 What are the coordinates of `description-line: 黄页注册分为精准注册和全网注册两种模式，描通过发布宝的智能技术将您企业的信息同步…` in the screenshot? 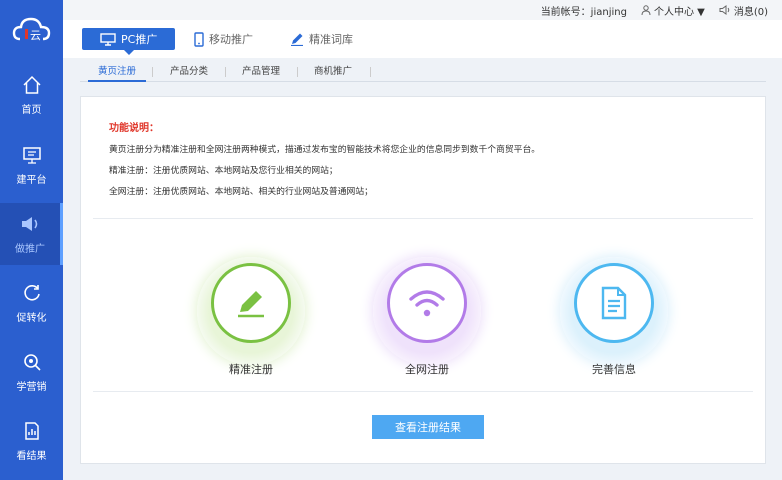 It's located at (325, 150).